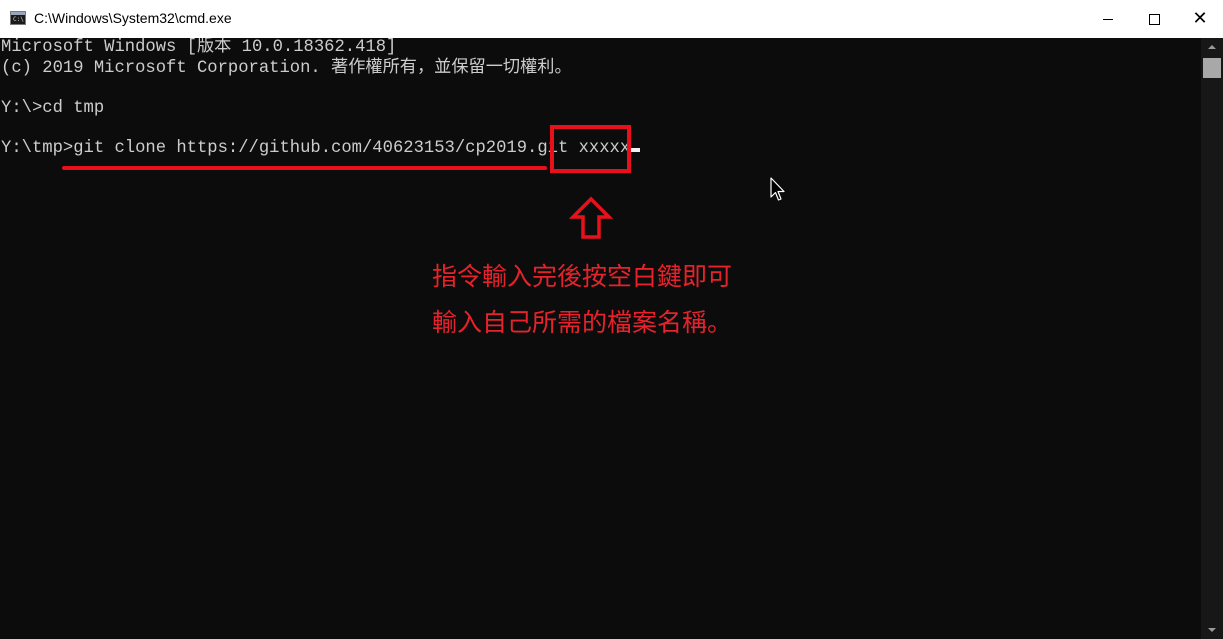 The height and width of the screenshot is (639, 1223). I want to click on mouse-pointer-icon, so click(777, 189).